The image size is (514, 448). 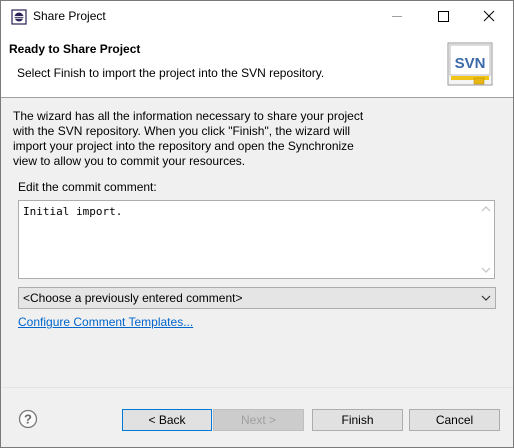 I want to click on minimize-icon, so click(x=397, y=16).